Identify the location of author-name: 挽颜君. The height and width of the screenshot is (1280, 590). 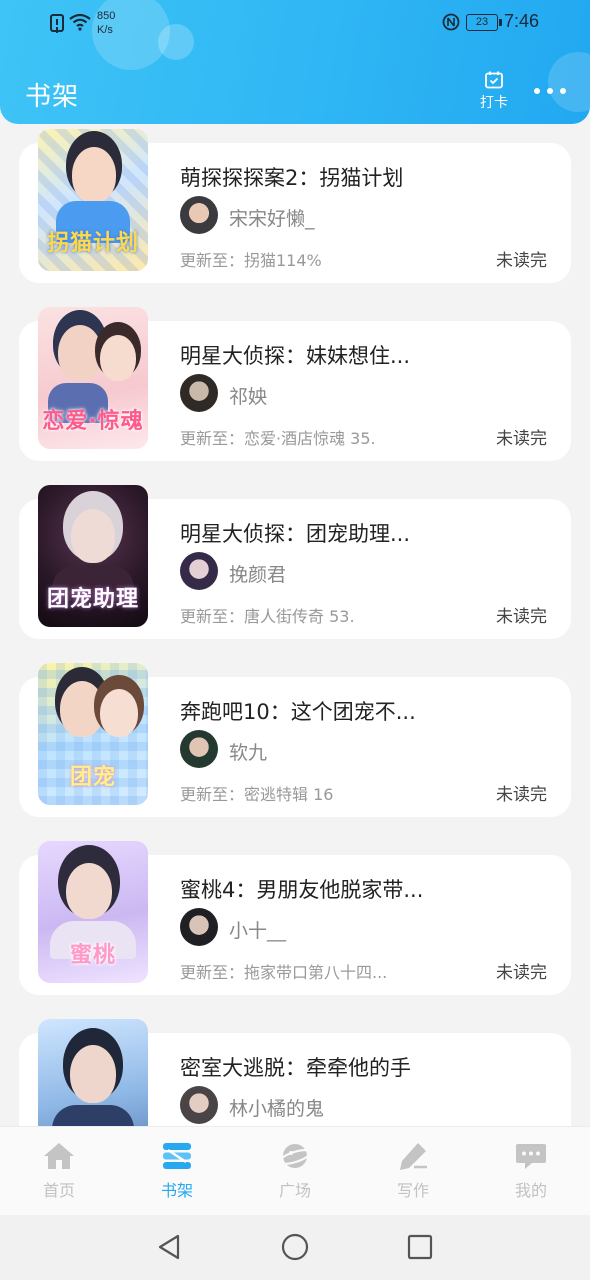
(258, 575).